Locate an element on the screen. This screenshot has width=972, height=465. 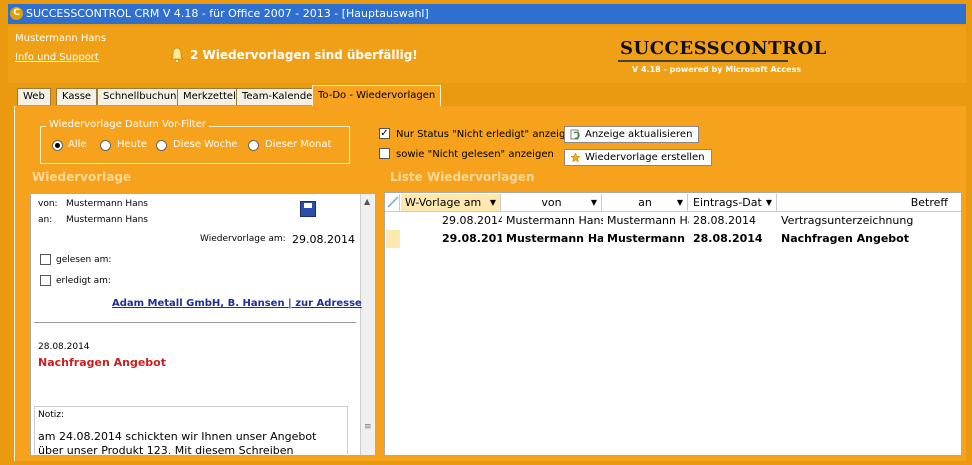
entry-date: 28.08.2014 is located at coordinates (64, 347).